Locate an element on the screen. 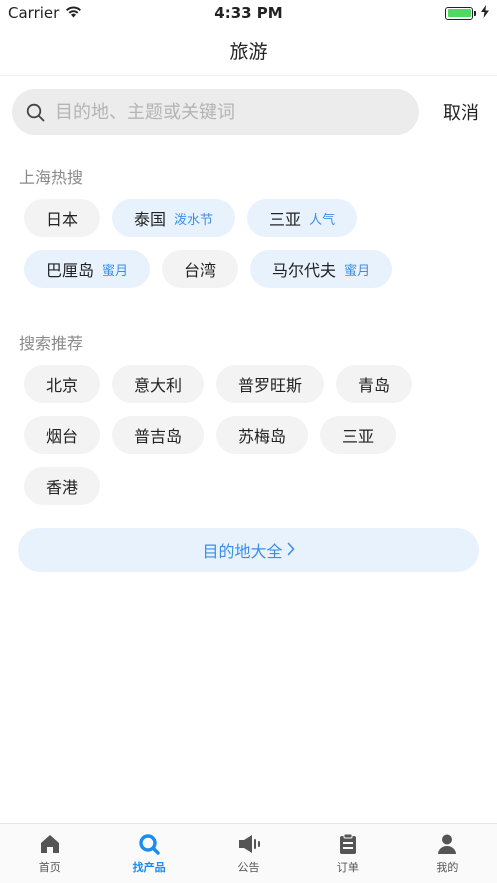  recommend-chip: 三亚 is located at coordinates (358, 435).